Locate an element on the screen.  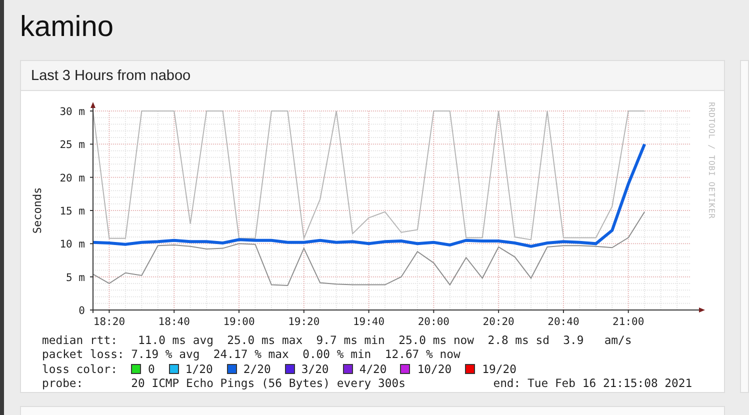
page-title: kamino is located at coordinates (67, 28).